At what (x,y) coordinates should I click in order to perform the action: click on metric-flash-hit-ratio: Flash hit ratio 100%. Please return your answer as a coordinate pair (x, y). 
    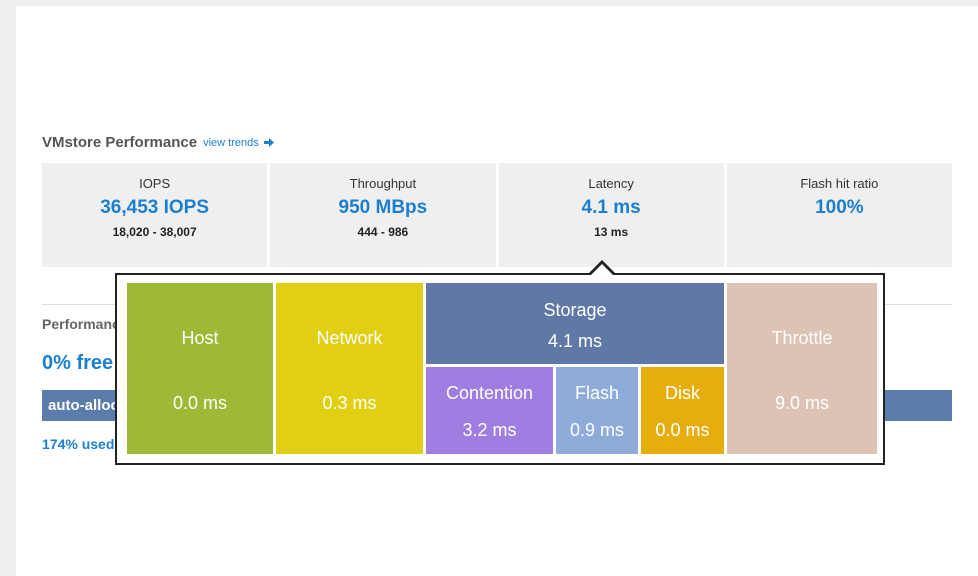
    Looking at the image, I should click on (839, 215).